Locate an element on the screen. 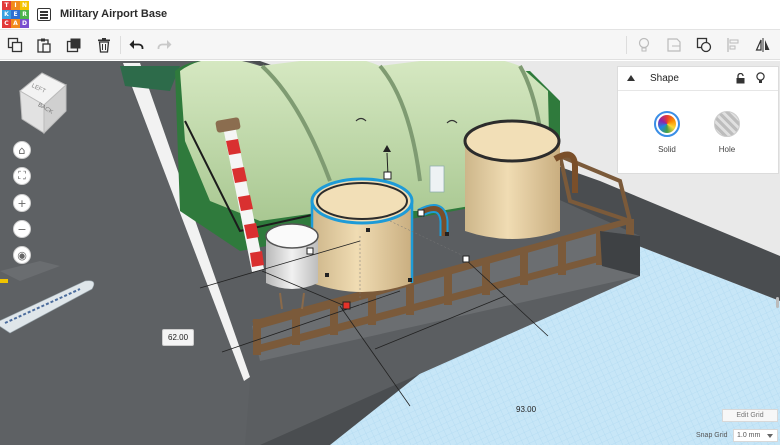  undo-icon is located at coordinates (136, 45).